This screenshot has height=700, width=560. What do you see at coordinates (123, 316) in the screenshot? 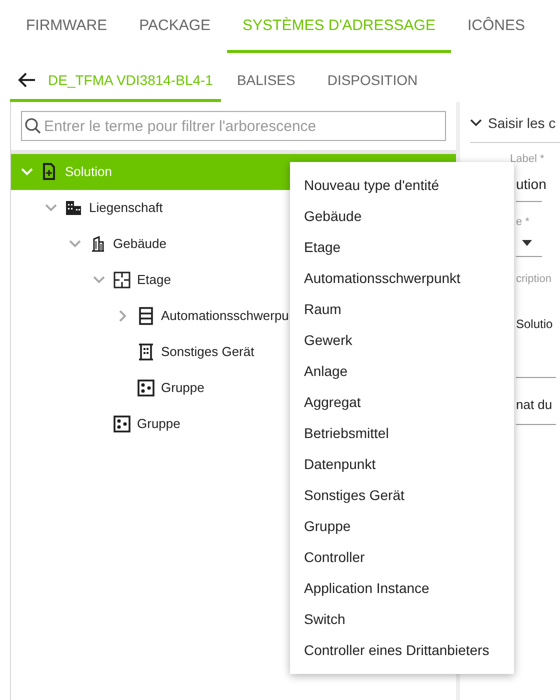
I see `chevron-right-icon` at bounding box center [123, 316].